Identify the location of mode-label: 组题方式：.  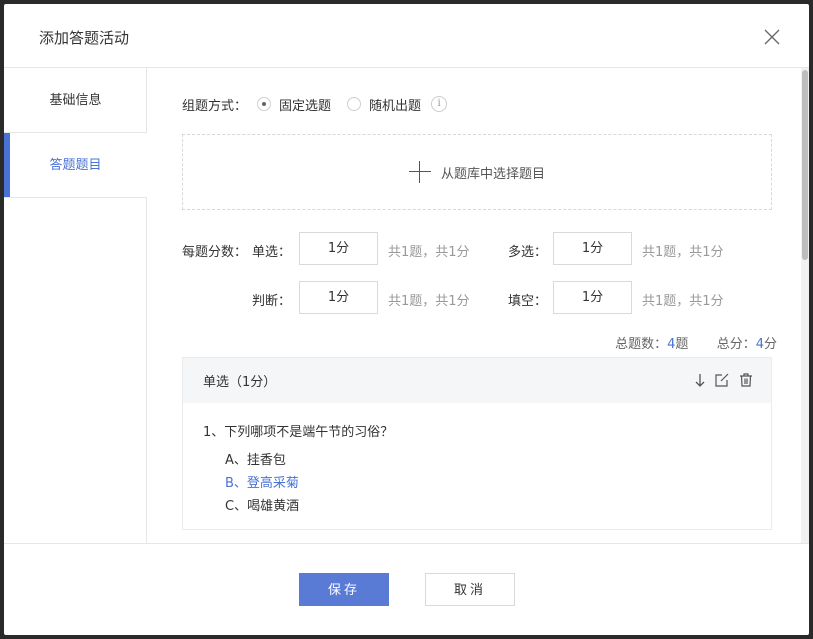
(215, 106).